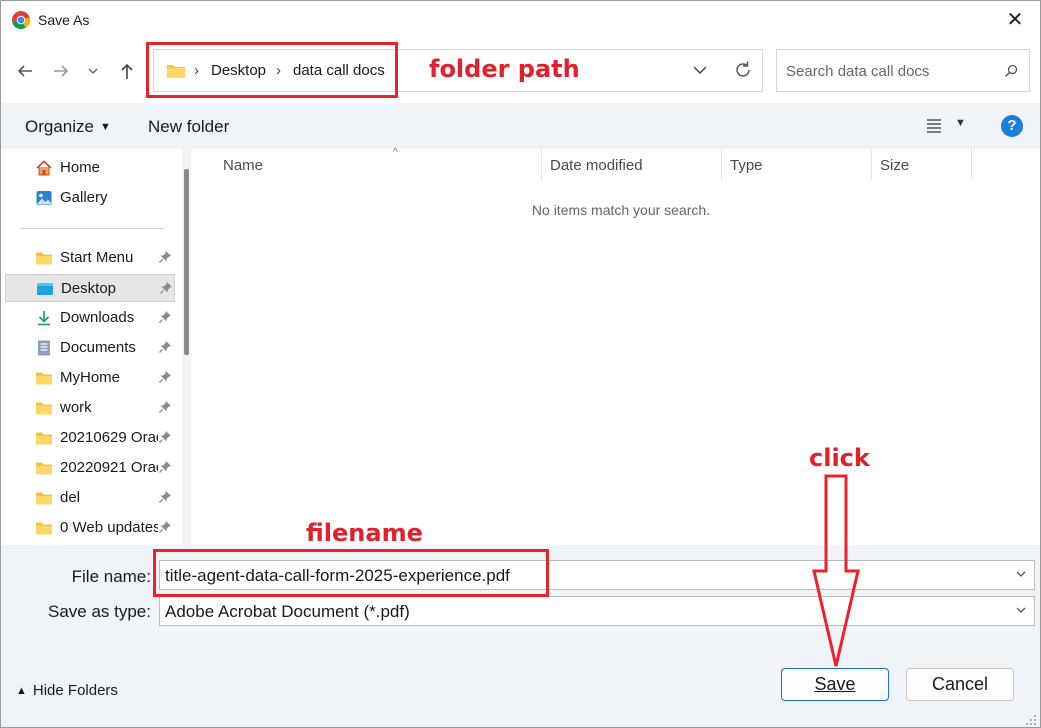 The image size is (1041, 728). I want to click on nav-item-start-menu: Start Menu, so click(90, 258).